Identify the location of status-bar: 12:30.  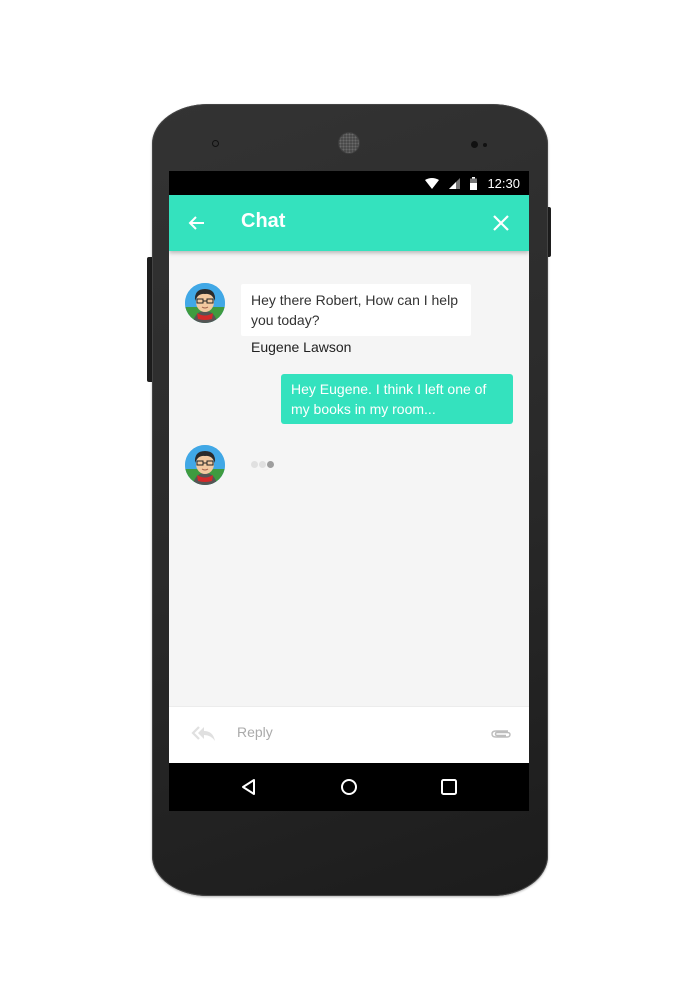
(349, 183).